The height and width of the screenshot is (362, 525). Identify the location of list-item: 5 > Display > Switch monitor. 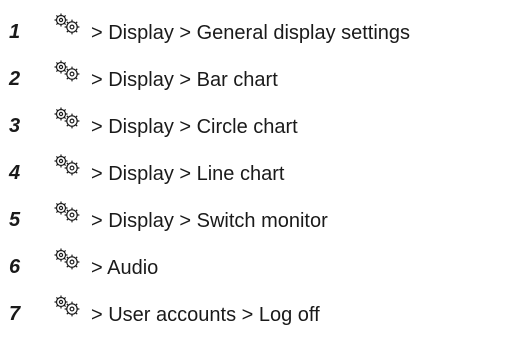
(262, 220).